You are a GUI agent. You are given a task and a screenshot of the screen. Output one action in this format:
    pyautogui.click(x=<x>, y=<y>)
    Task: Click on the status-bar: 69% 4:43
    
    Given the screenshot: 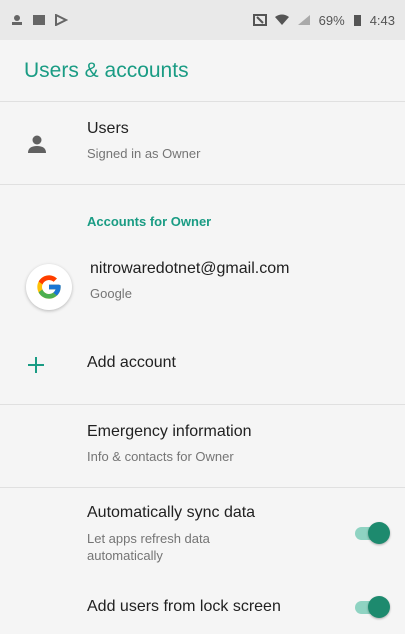 What is the action you would take?
    pyautogui.click(x=202, y=20)
    